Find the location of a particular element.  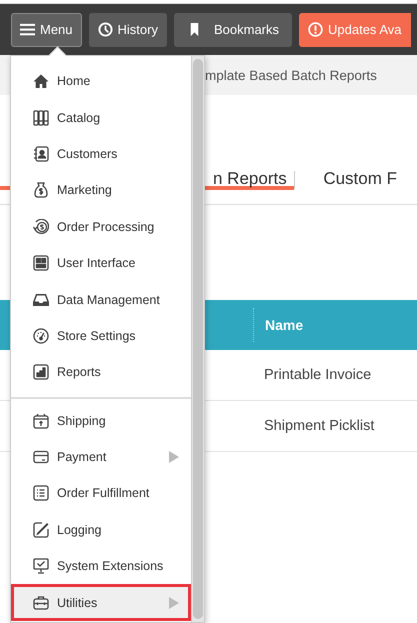

menu-item: Marketing is located at coordinates (101, 190).